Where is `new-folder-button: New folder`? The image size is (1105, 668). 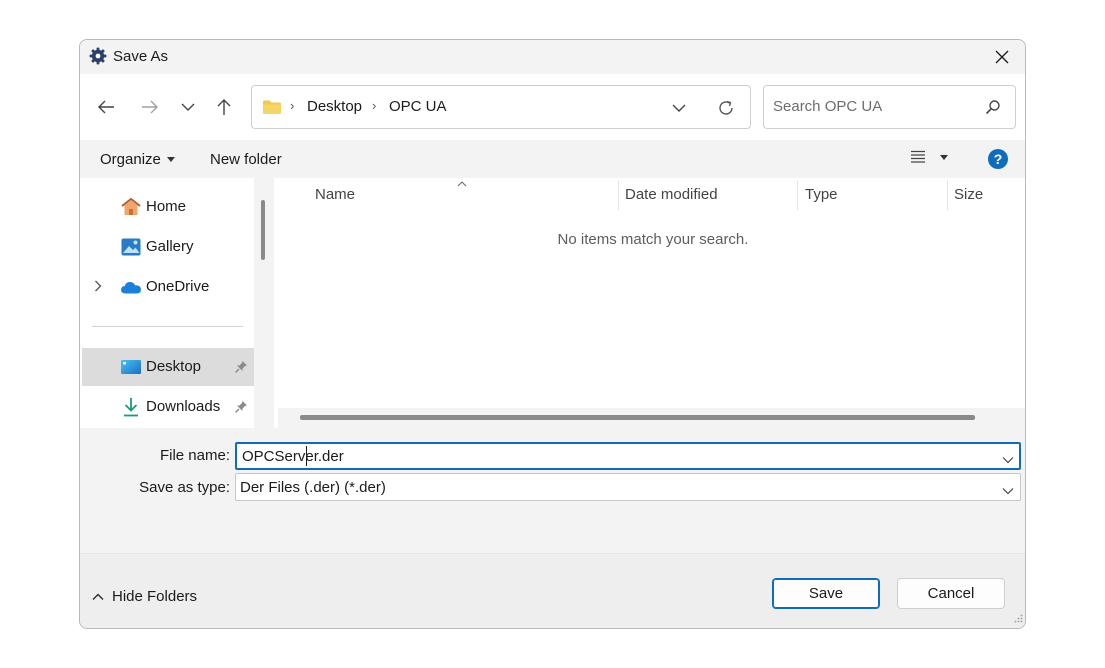 new-folder-button: New folder is located at coordinates (246, 159).